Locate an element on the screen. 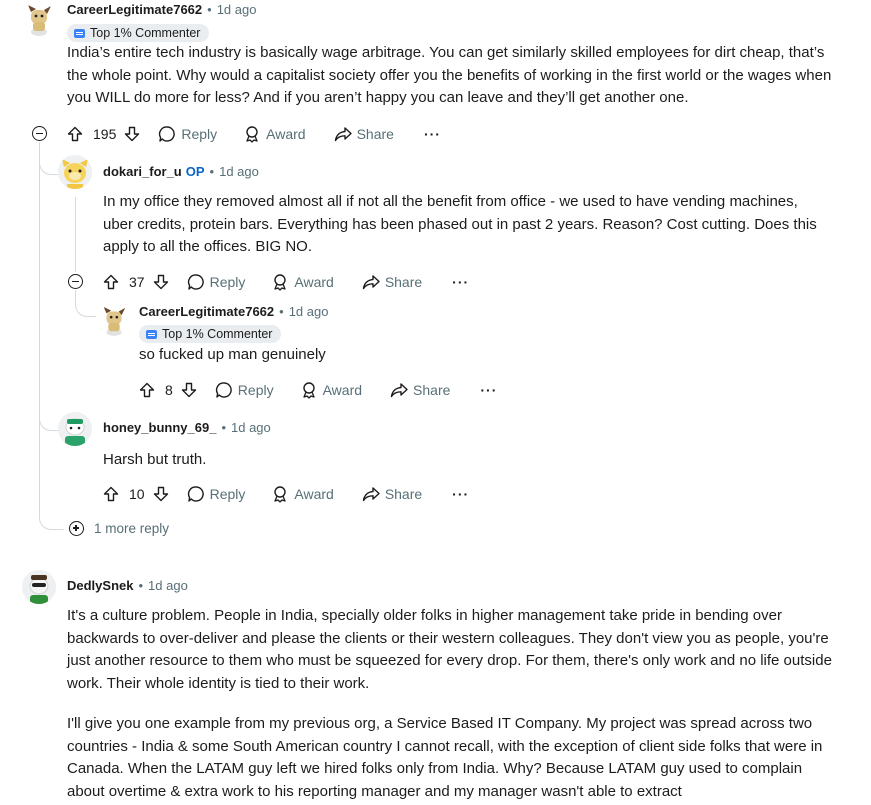 The height and width of the screenshot is (805, 871). expand-plus-icon is located at coordinates (76, 528).